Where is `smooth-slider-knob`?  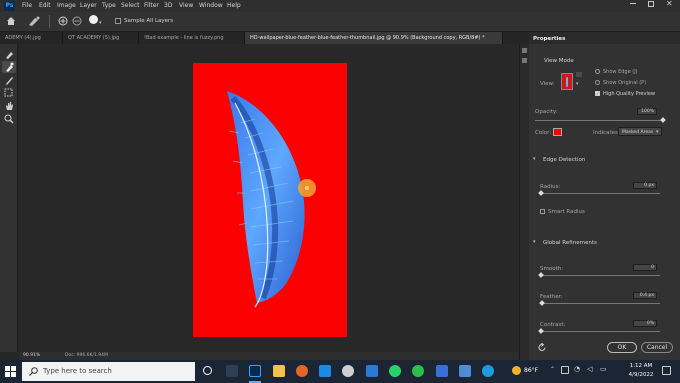 smooth-slider-knob is located at coordinates (541, 275).